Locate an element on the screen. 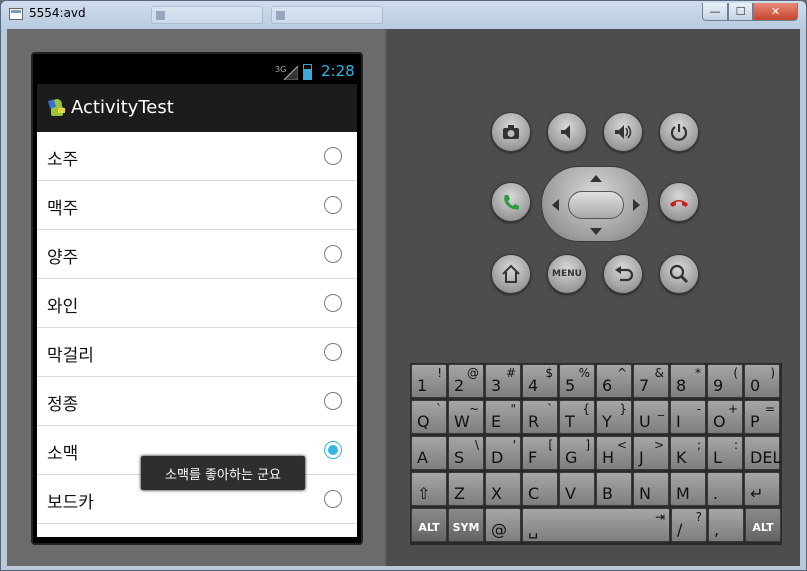  power-button is located at coordinates (679, 132).